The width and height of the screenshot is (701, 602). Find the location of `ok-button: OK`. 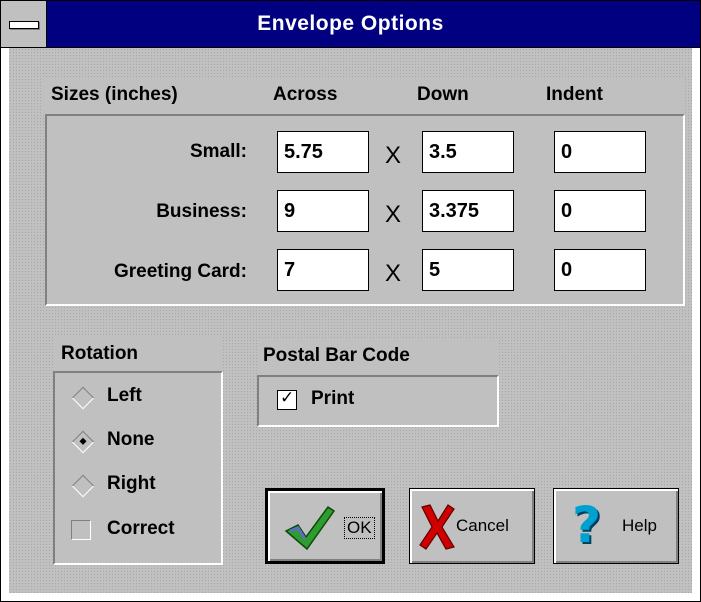

ok-button: OK is located at coordinates (325, 526).